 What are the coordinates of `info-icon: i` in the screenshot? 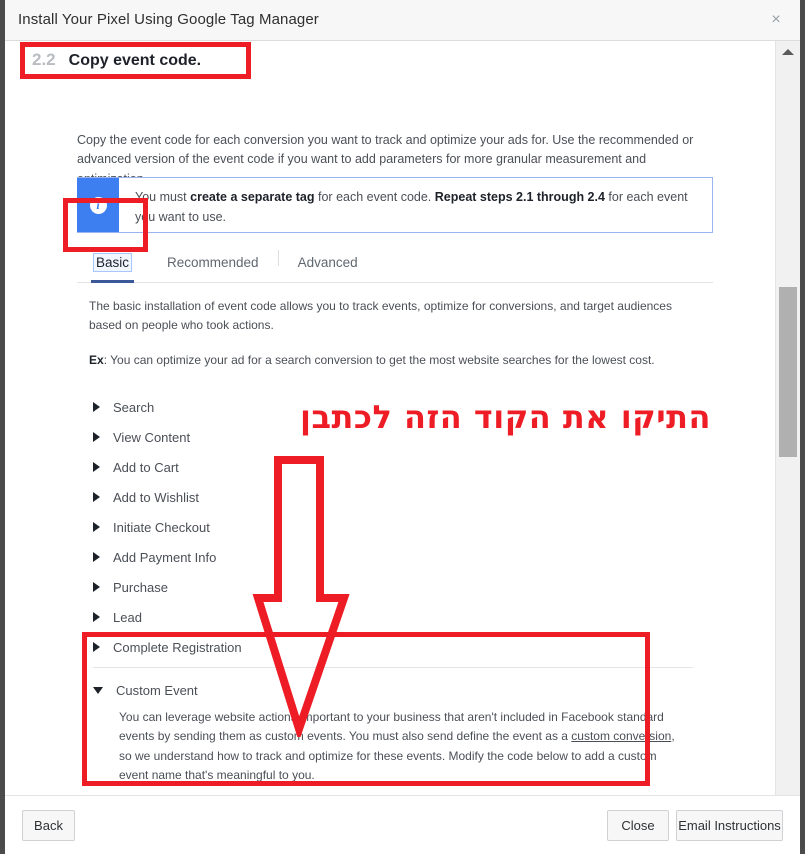 It's located at (98, 205).